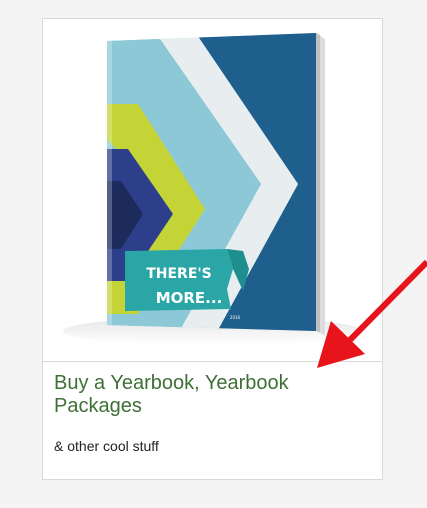 Image resolution: width=427 pixels, height=508 pixels. Describe the element at coordinates (109, 182) in the screenshot. I see `cover-spine-highlight` at that location.